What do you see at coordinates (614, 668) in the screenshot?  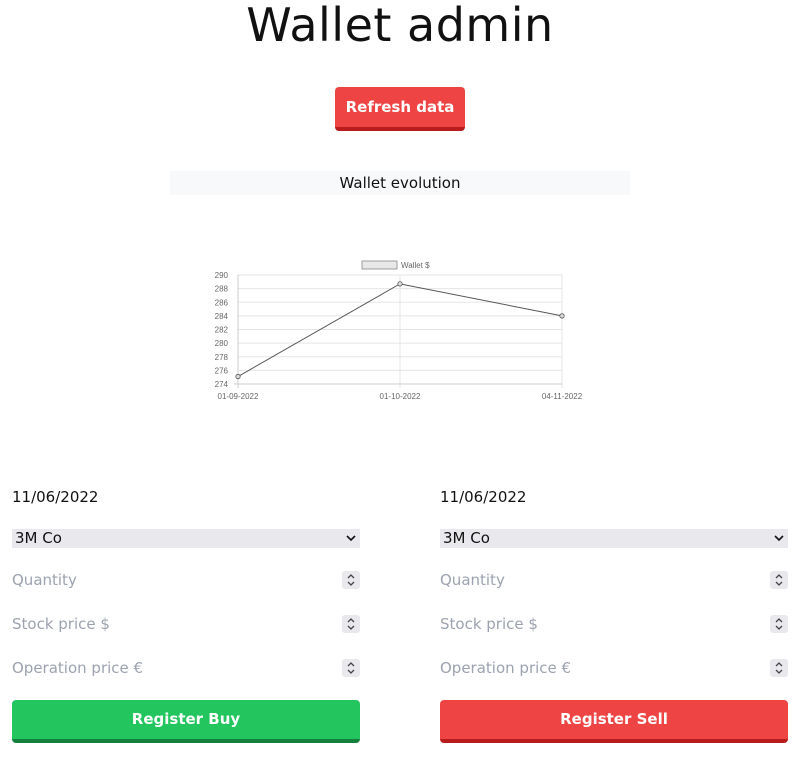 I see `sell-operation-price-input: Operation price €` at bounding box center [614, 668].